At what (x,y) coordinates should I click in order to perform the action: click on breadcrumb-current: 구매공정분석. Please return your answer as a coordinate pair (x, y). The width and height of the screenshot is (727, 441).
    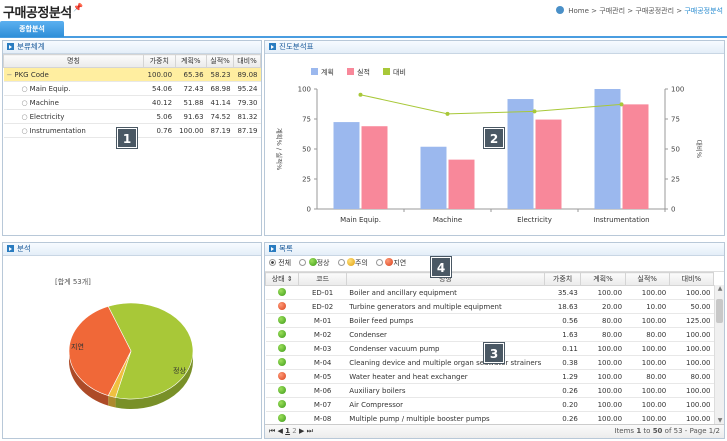
    Looking at the image, I should click on (703, 11).